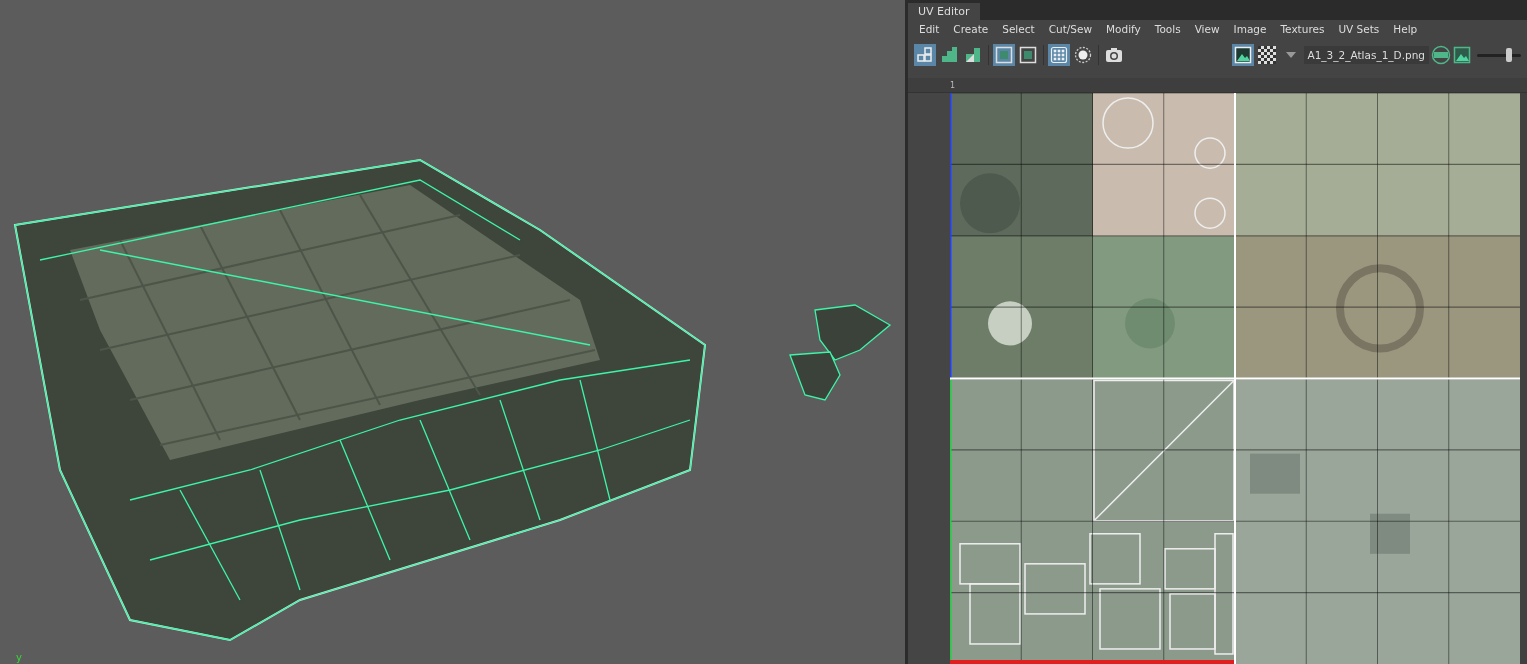 This screenshot has width=1527, height=664. I want to click on stairs-icon, so click(949, 55).